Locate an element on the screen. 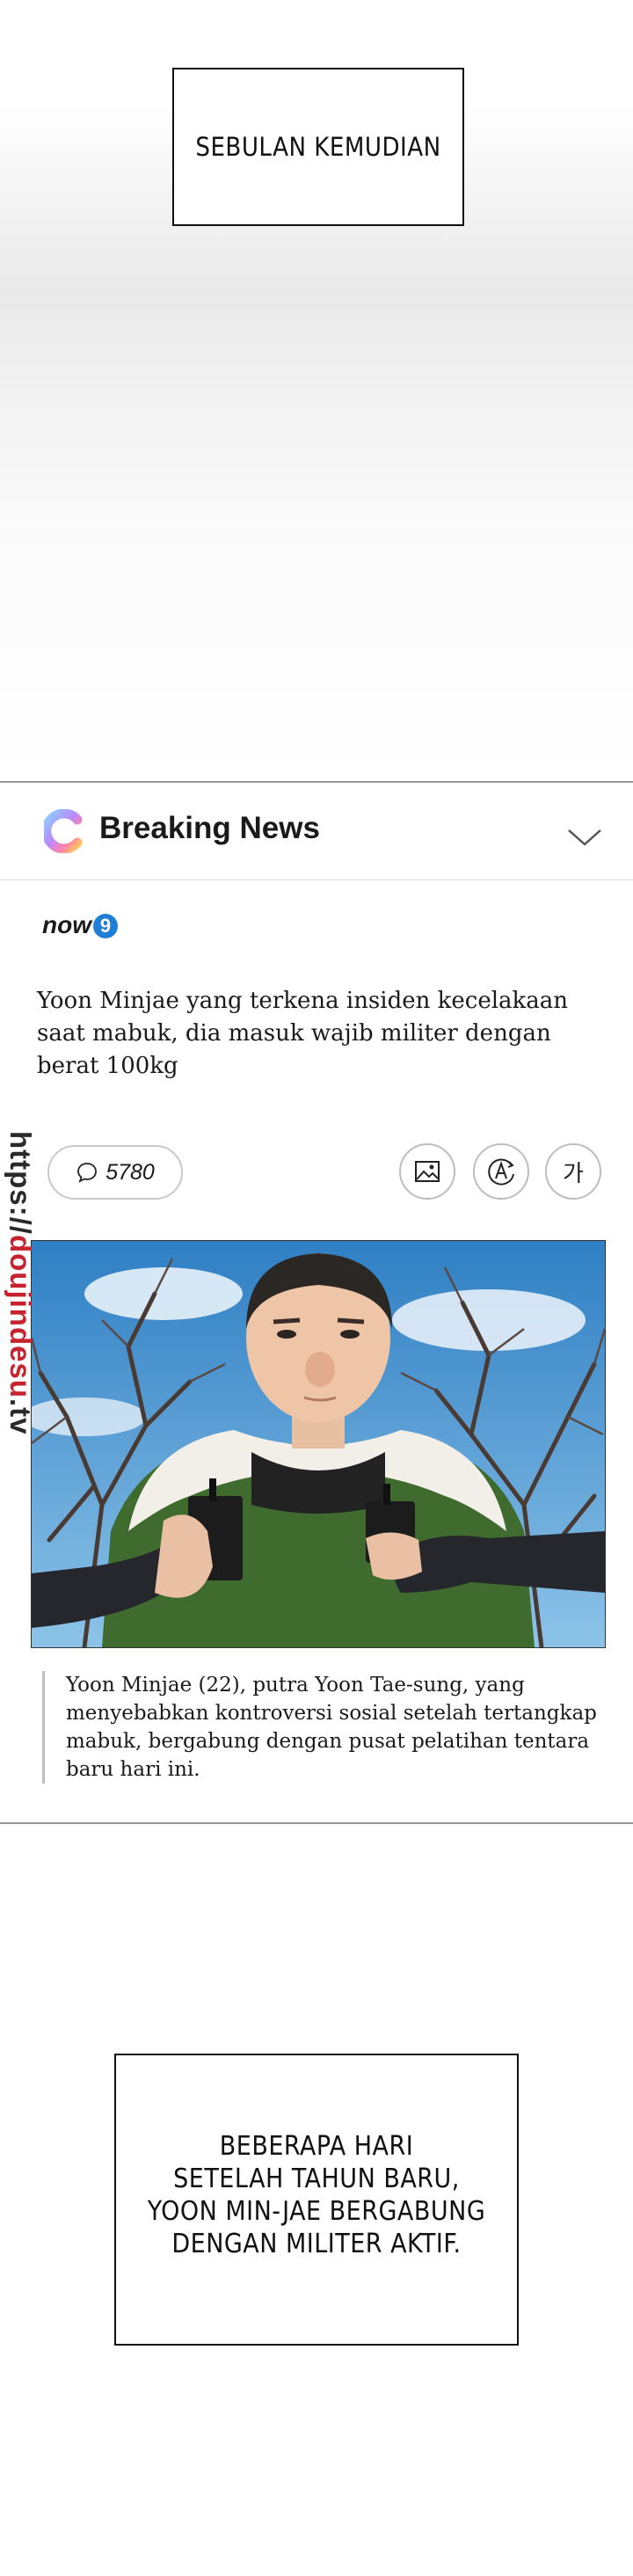 This screenshot has height=2576, width=633. caption-text-top: SEBULAN KEMUDIAN is located at coordinates (318, 147).